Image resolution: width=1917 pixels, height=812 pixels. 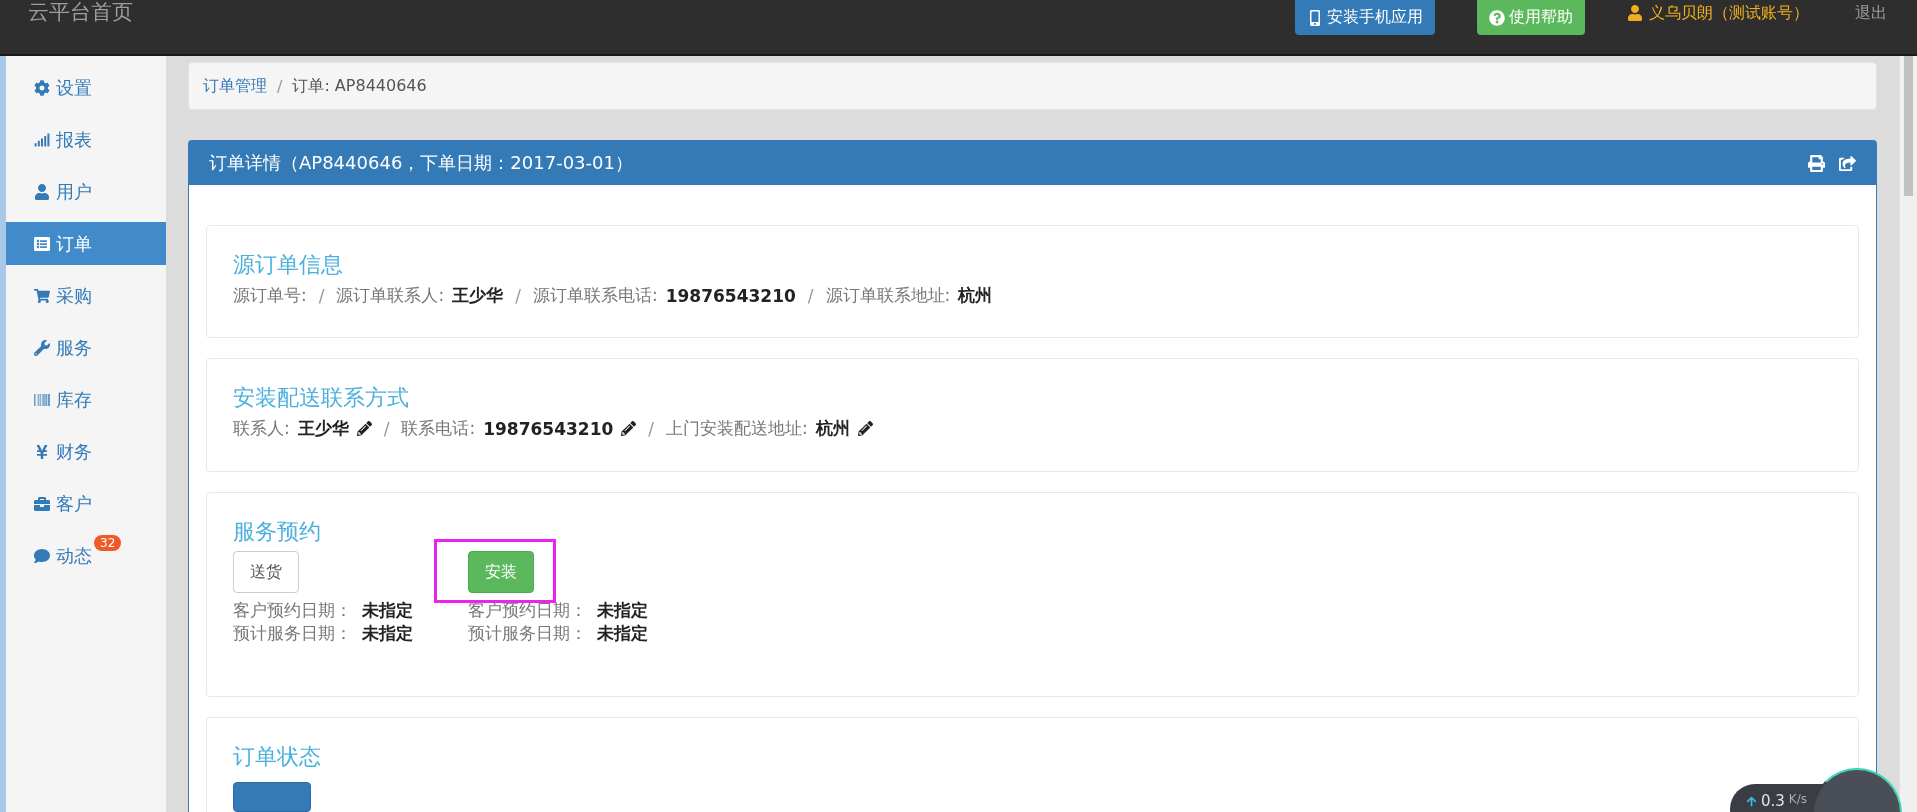 I want to click on yen-icon, so click(x=42, y=451).